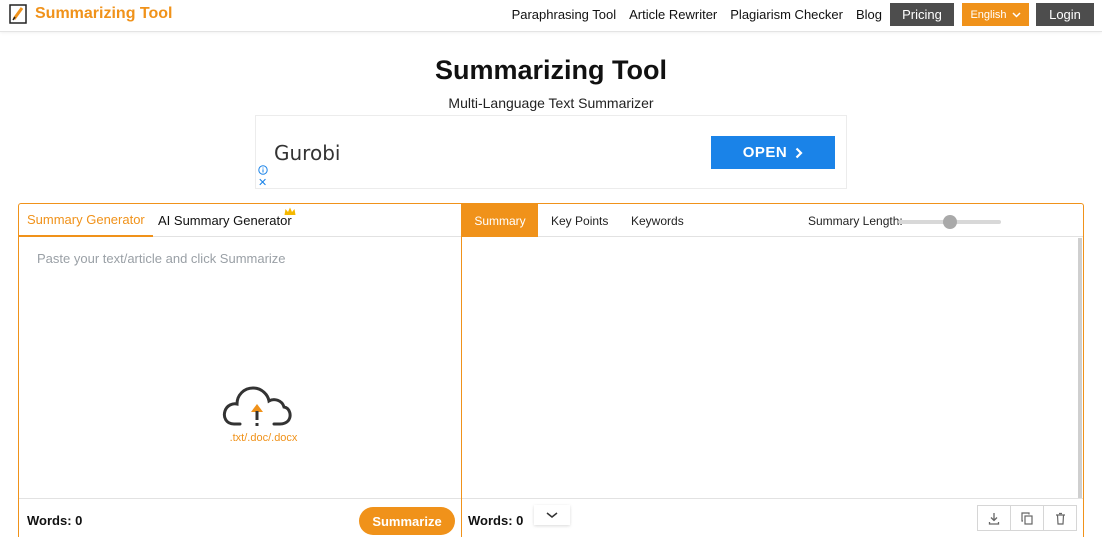 Image resolution: width=1102 pixels, height=538 pixels. I want to click on summary-length-slider, so click(949, 222).